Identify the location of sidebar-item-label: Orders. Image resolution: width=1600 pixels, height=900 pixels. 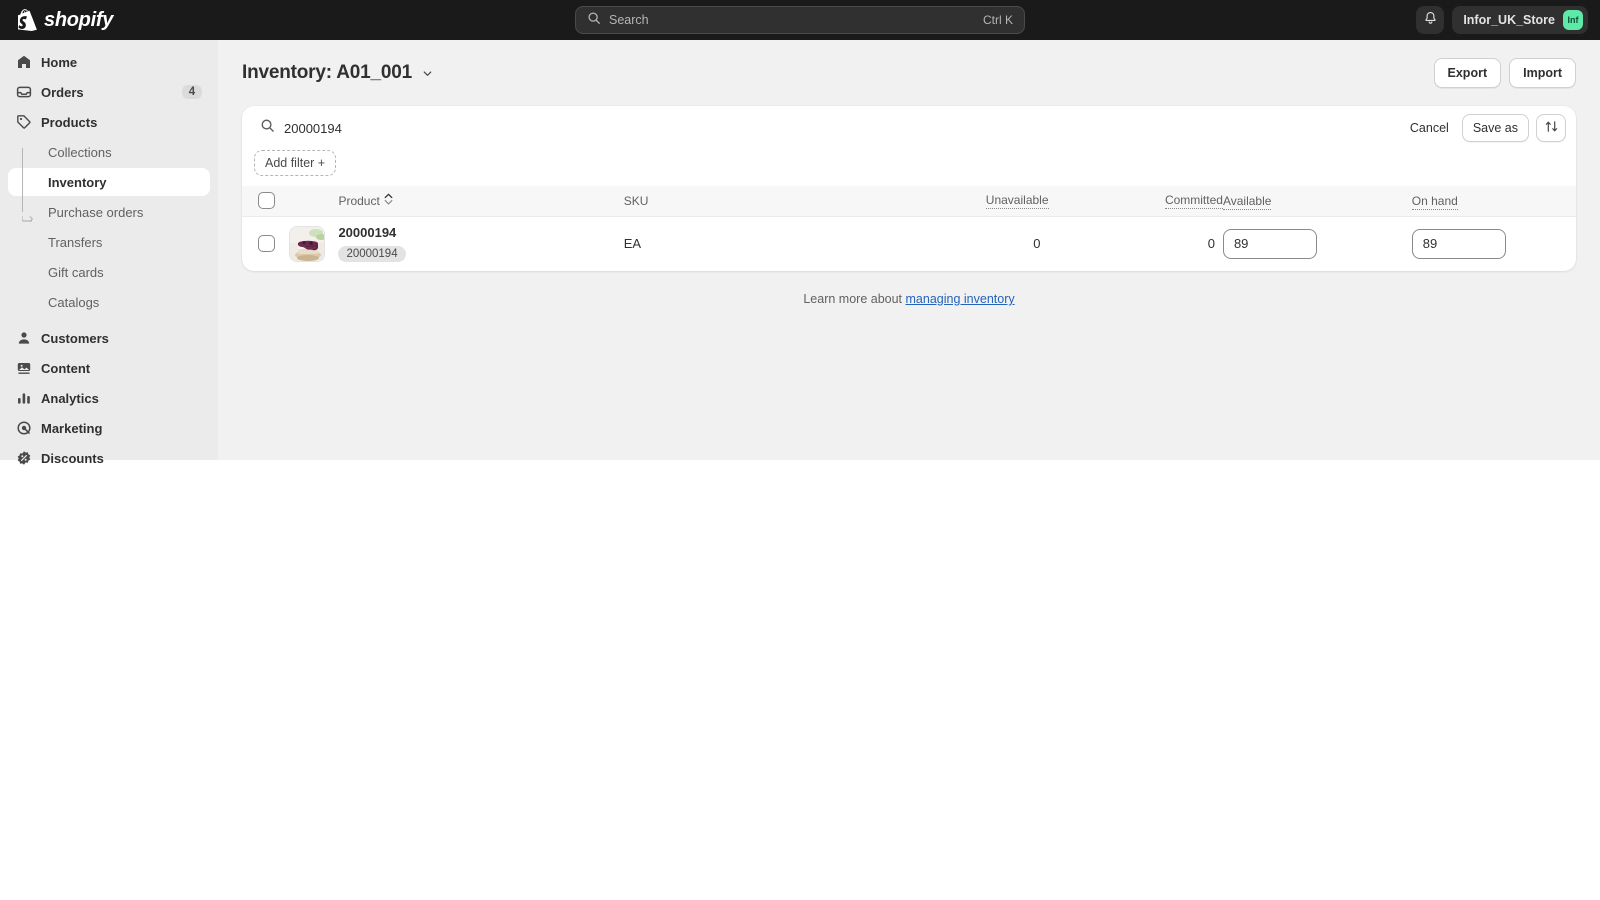
(62, 92).